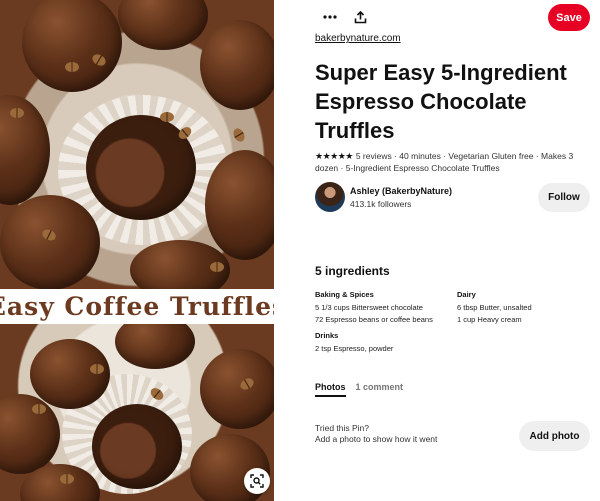 The height and width of the screenshot is (501, 600). Describe the element at coordinates (358, 38) in the screenshot. I see `source-link: bakerbynature.com` at that location.